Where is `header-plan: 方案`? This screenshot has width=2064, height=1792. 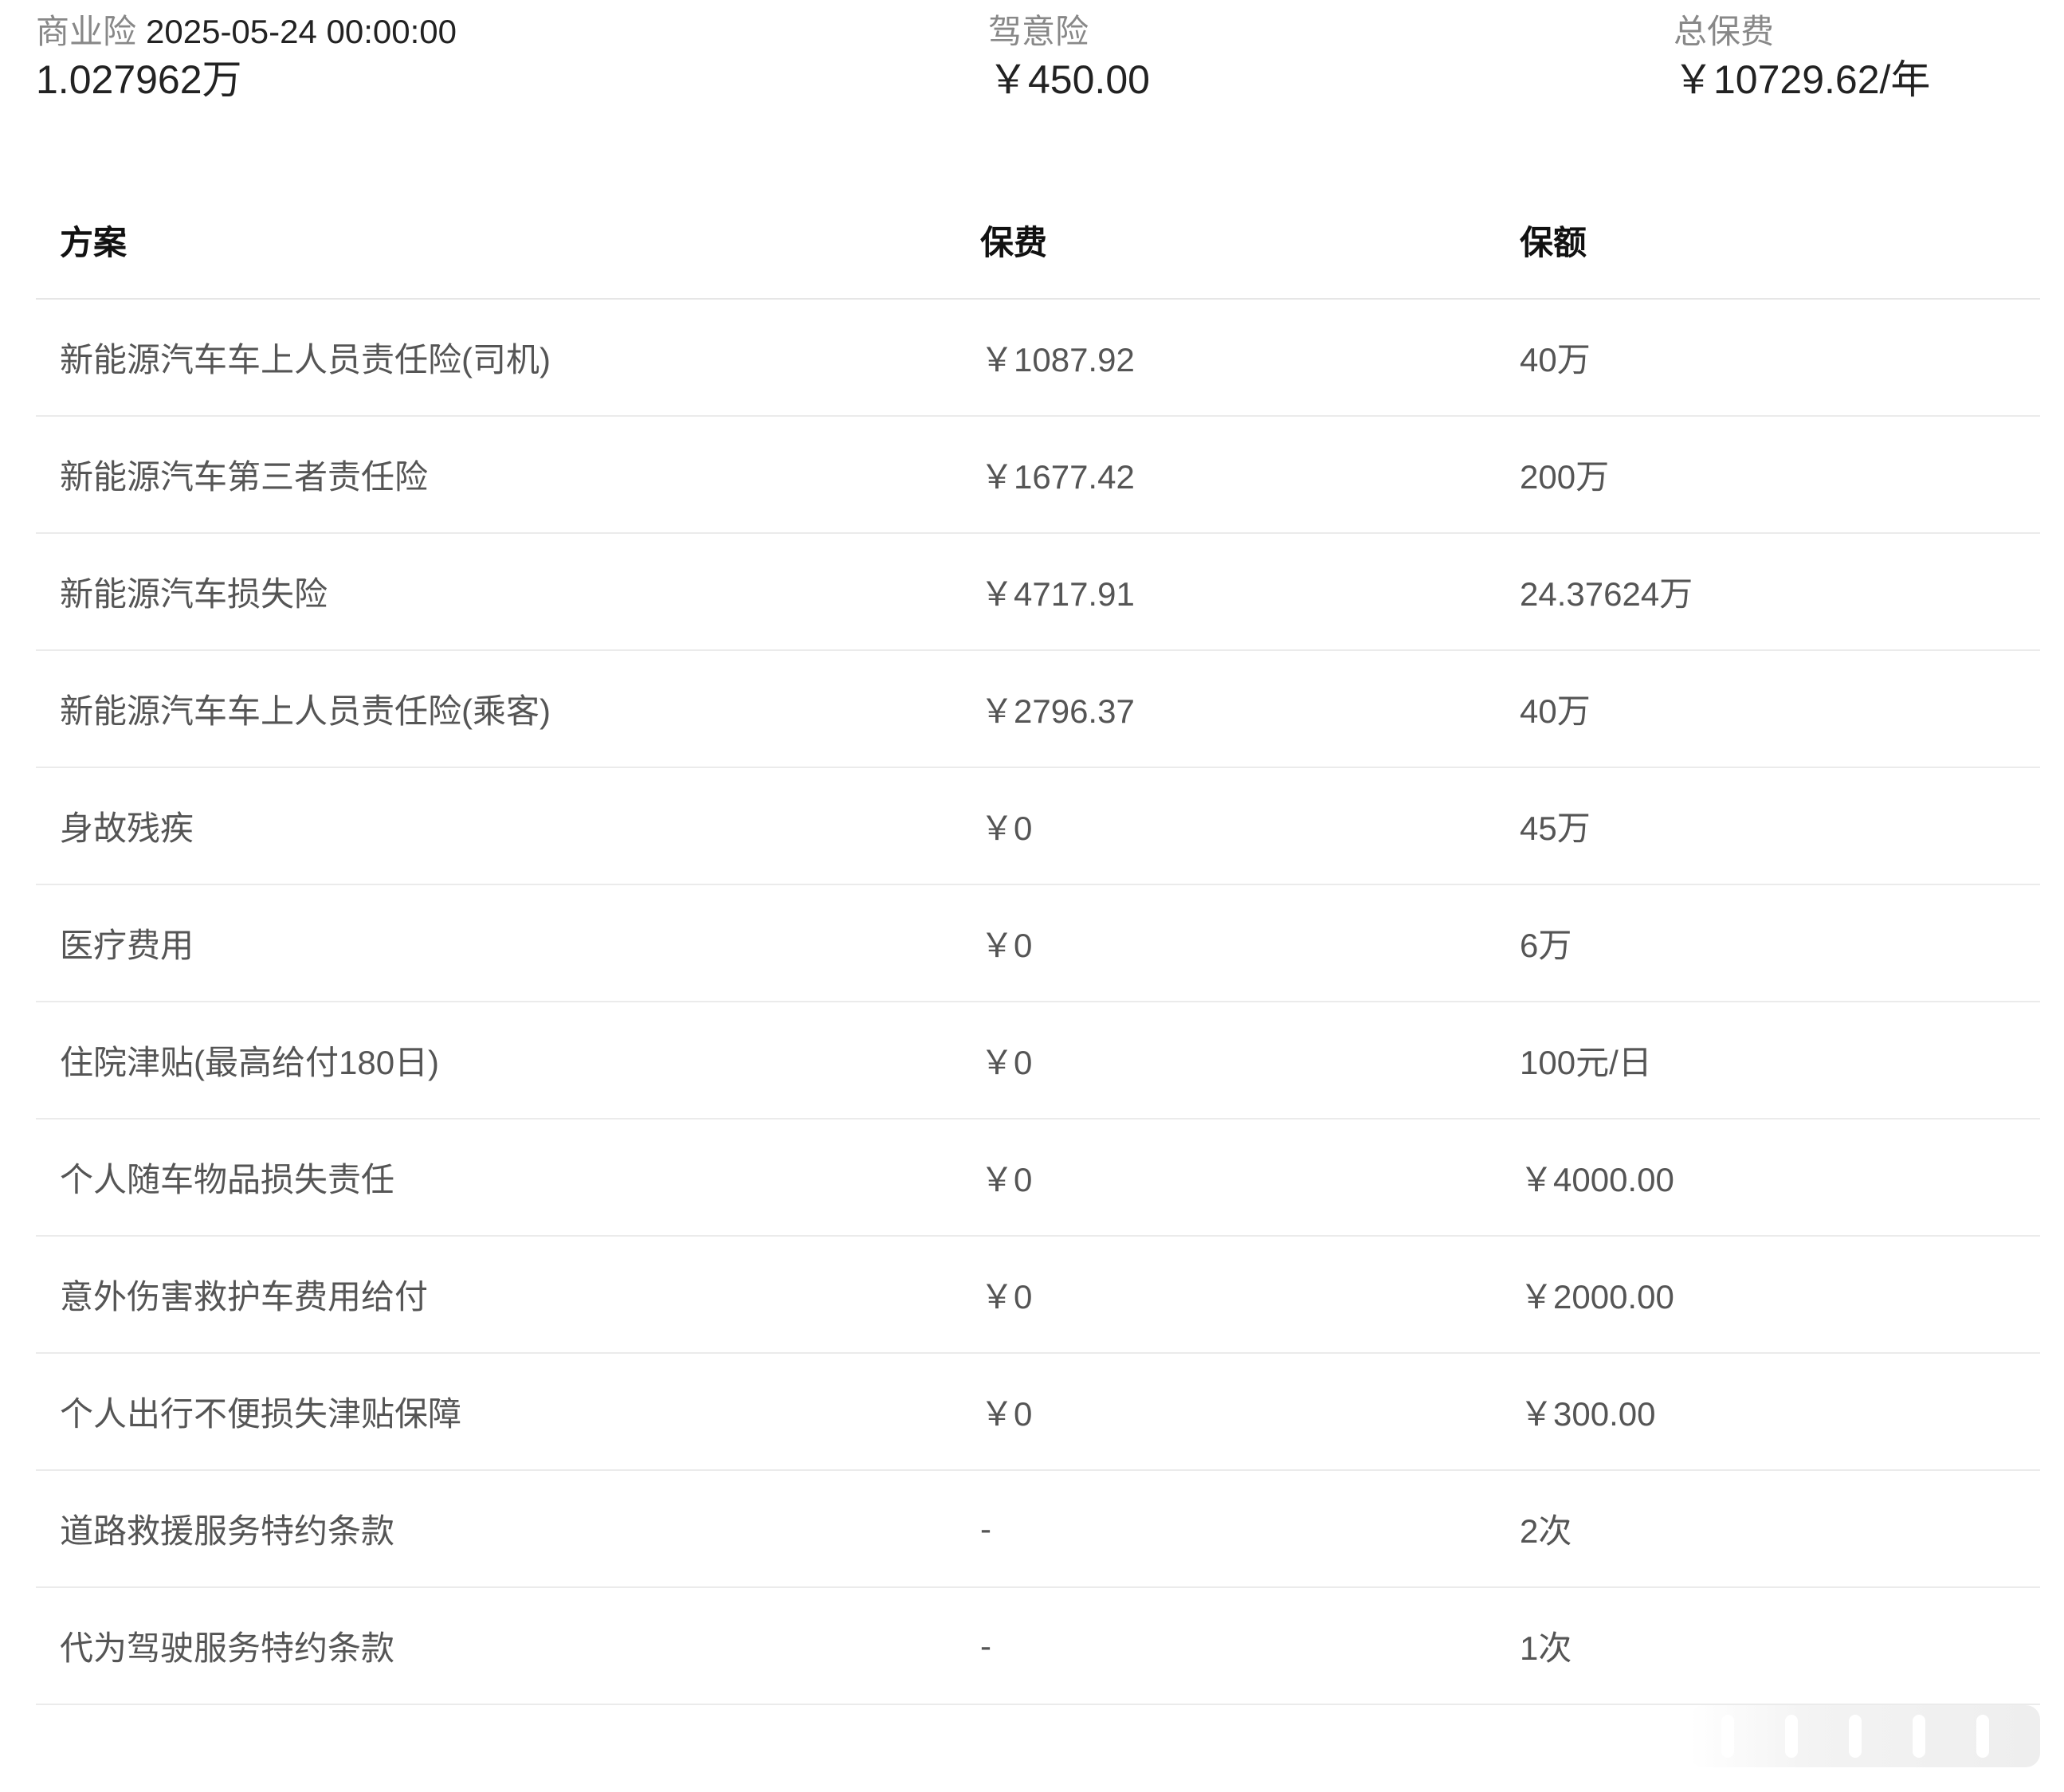 header-plan: 方案 is located at coordinates (94, 242).